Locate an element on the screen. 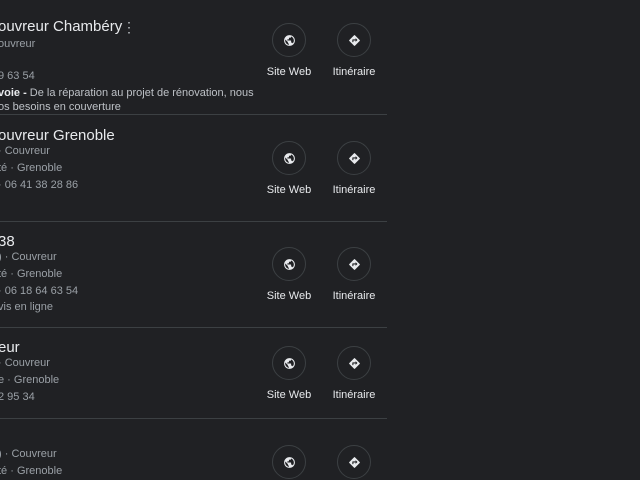 The width and height of the screenshot is (640, 480). result-title: ouvreur Chambéry is located at coordinates (61, 26).